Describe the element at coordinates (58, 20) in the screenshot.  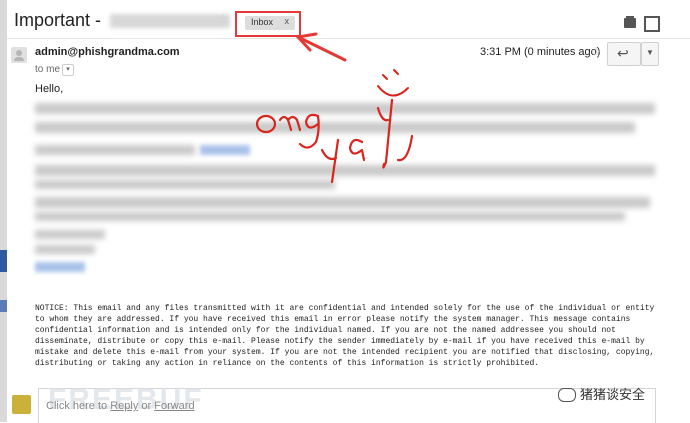
I see `subject-text: Important -` at that location.